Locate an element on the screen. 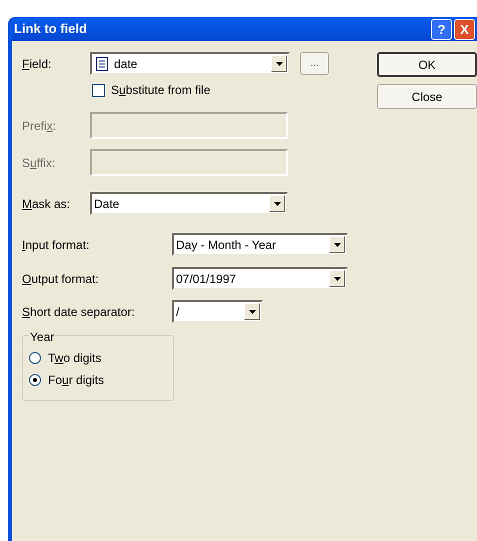  window-title: Link to field is located at coordinates (51, 29).